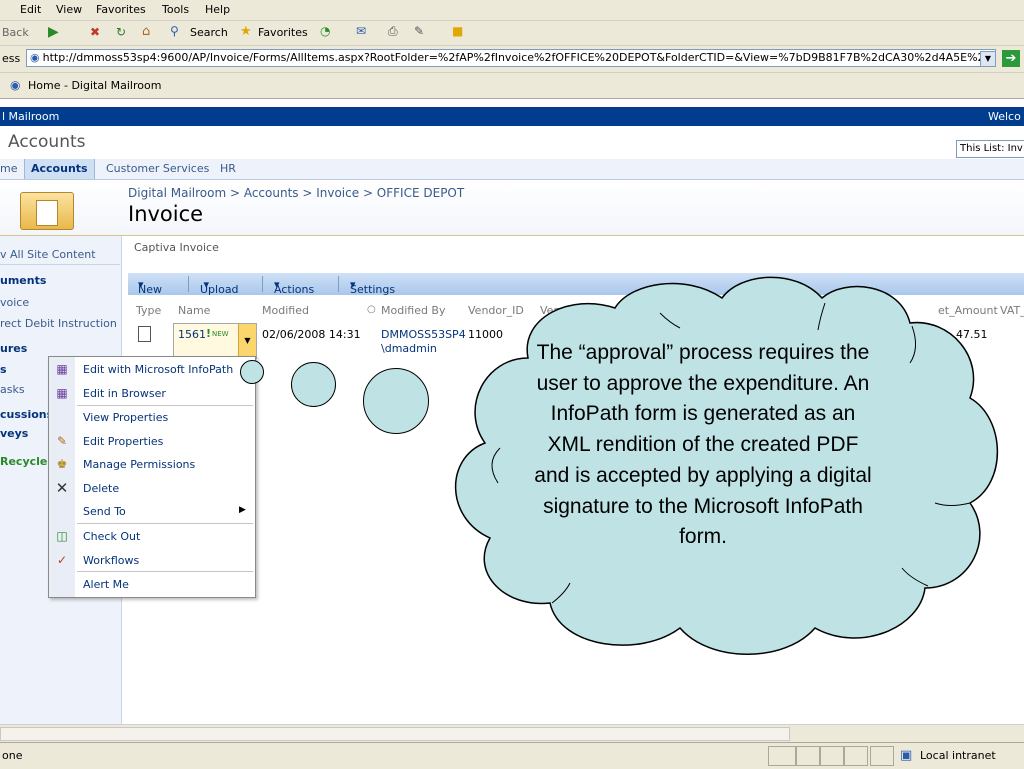 The image size is (1024, 769). Describe the element at coordinates (152, 393) in the screenshot. I see `menu-edit-in-browser: ▦ Edit in Browser` at that location.